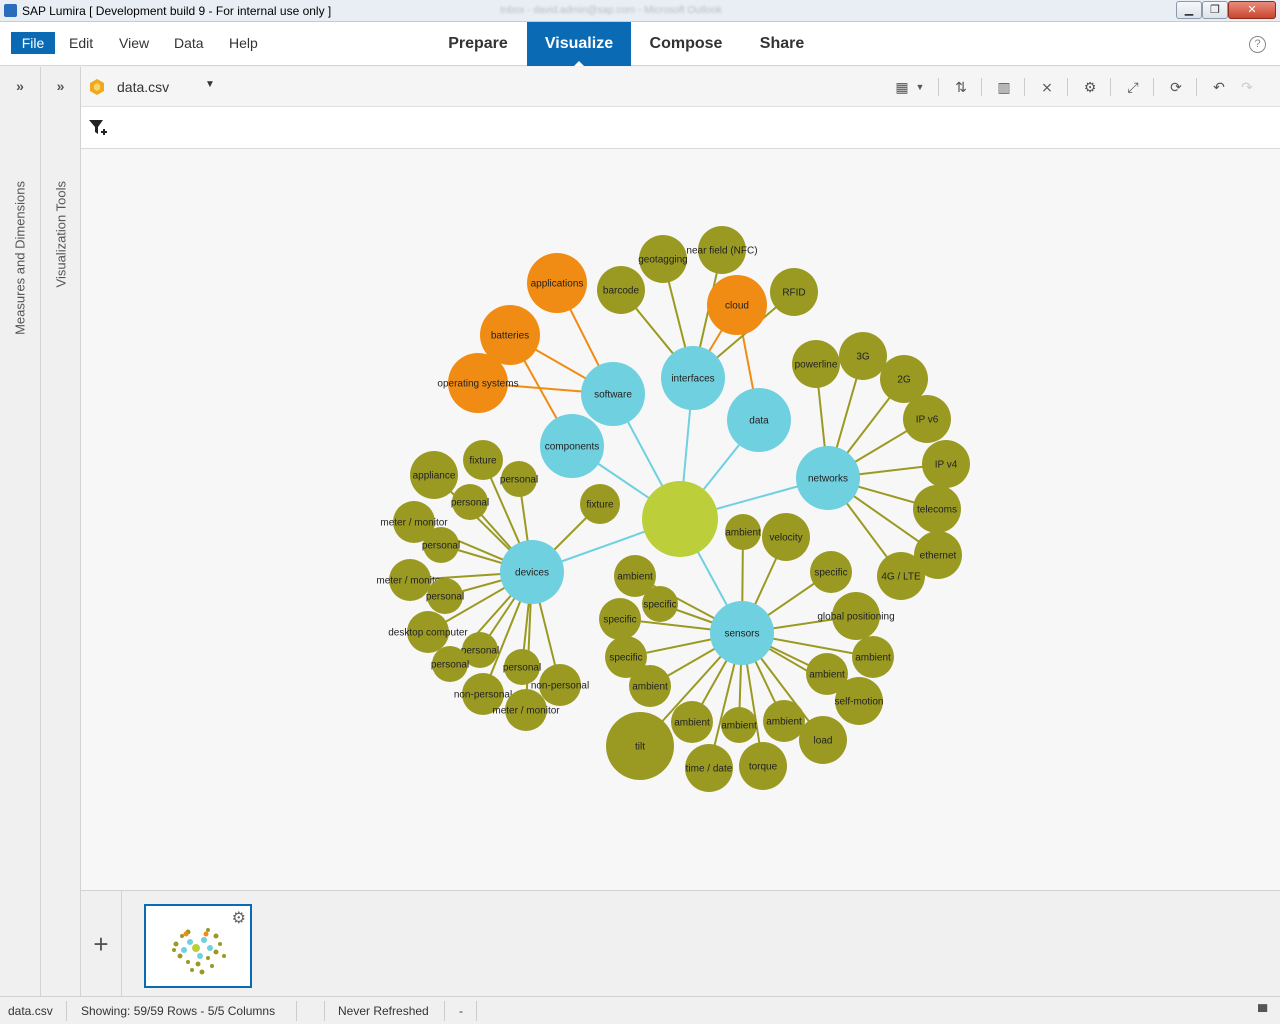  I want to click on graph-node-software: software, so click(613, 394).